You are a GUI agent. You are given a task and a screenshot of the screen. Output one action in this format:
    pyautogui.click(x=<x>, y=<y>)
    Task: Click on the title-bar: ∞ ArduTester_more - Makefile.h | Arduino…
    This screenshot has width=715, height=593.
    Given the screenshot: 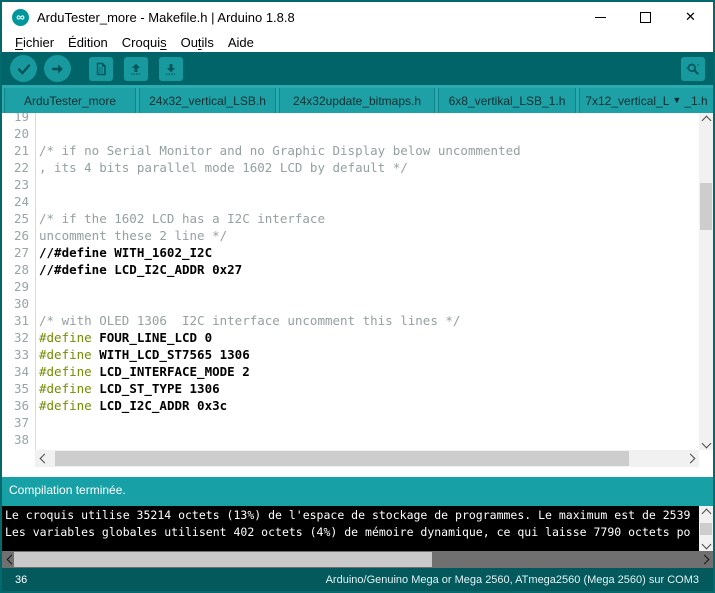 What is the action you would take?
    pyautogui.click(x=357, y=17)
    